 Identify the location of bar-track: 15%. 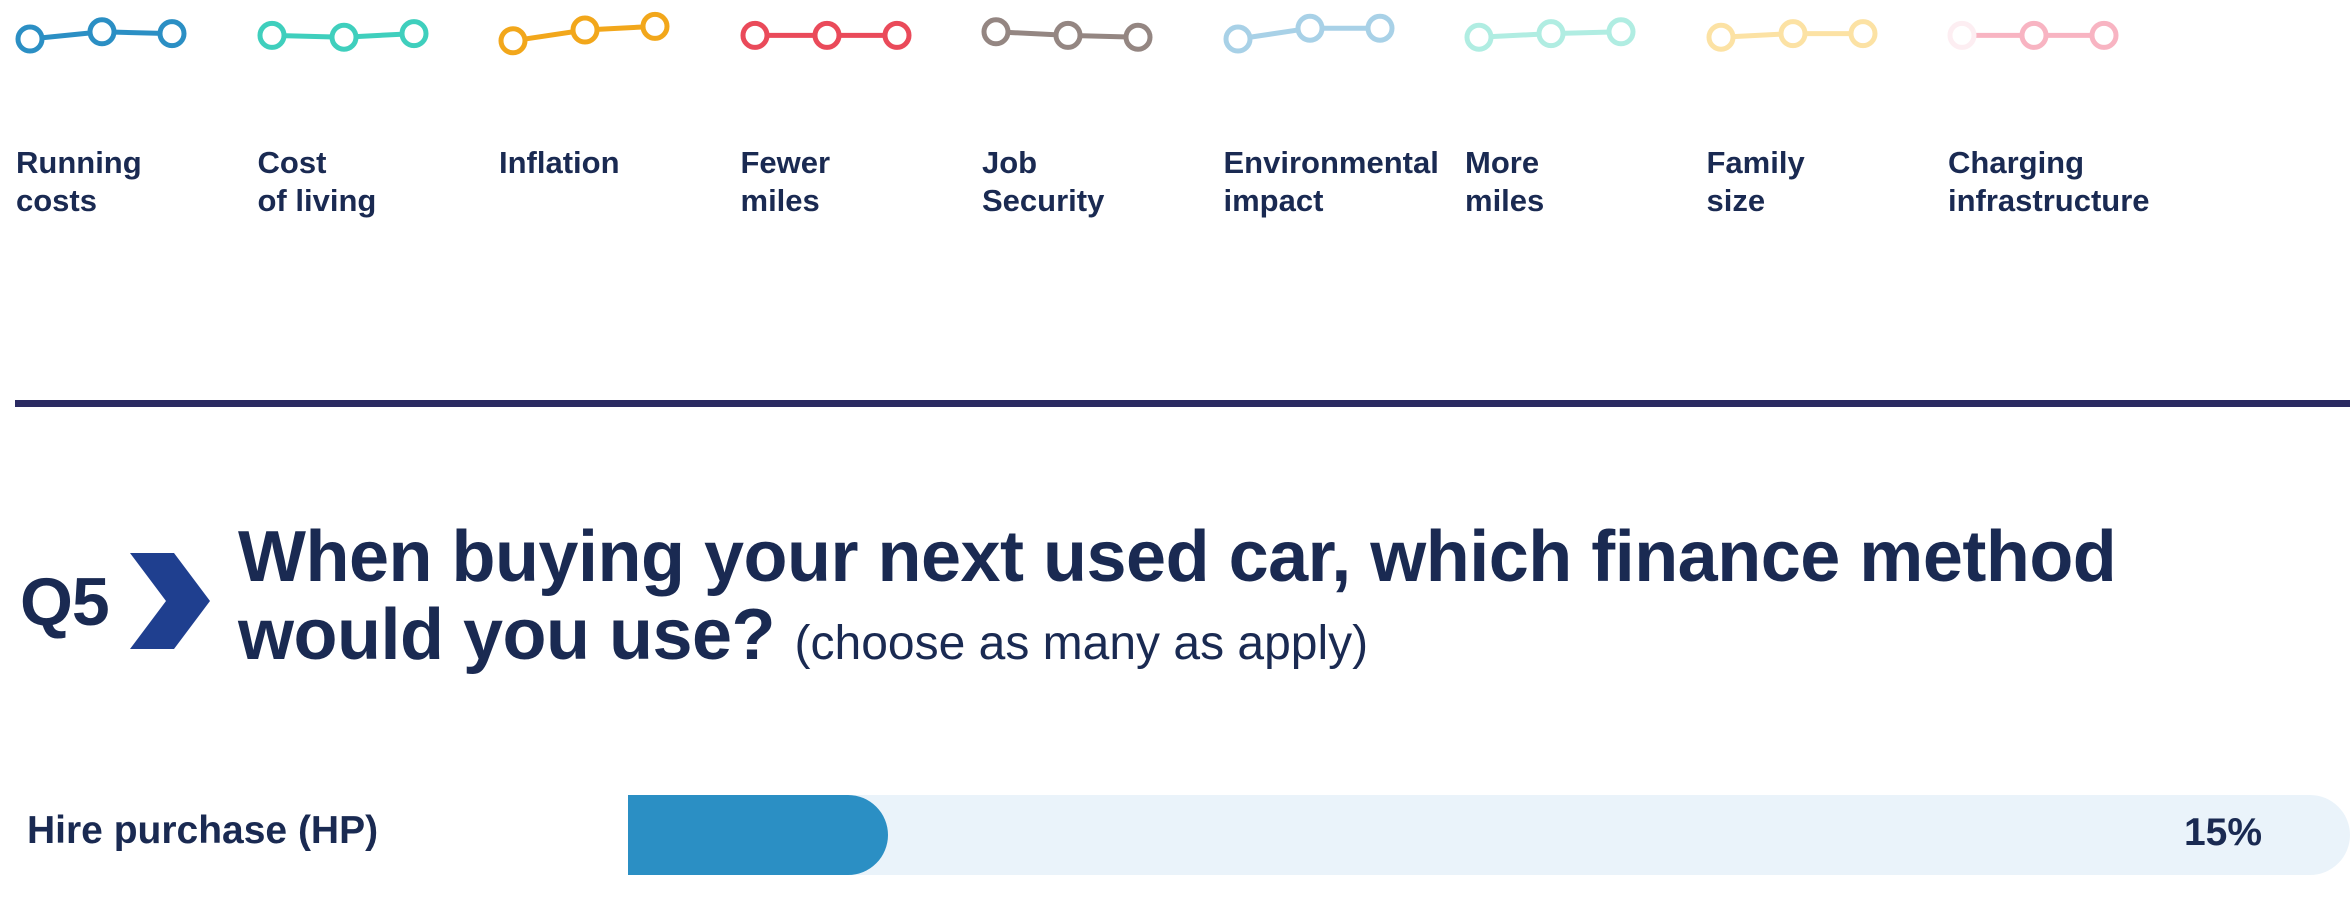
(1489, 835).